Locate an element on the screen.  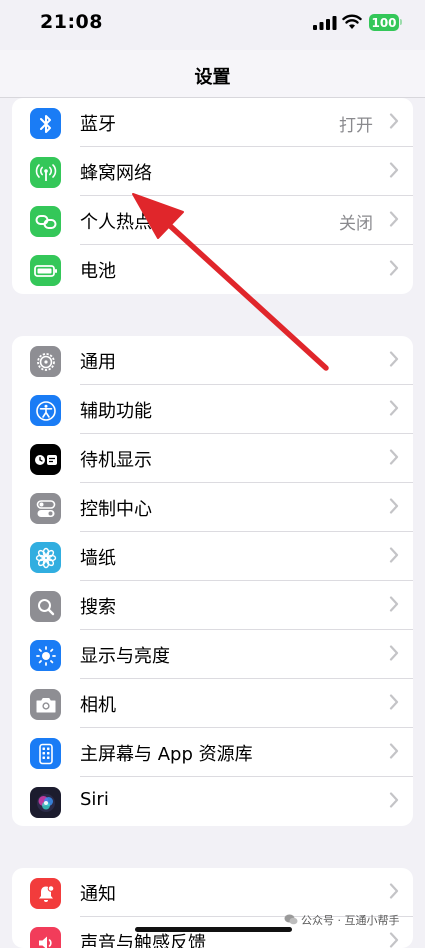
page-title: 设置 is located at coordinates (212, 77).